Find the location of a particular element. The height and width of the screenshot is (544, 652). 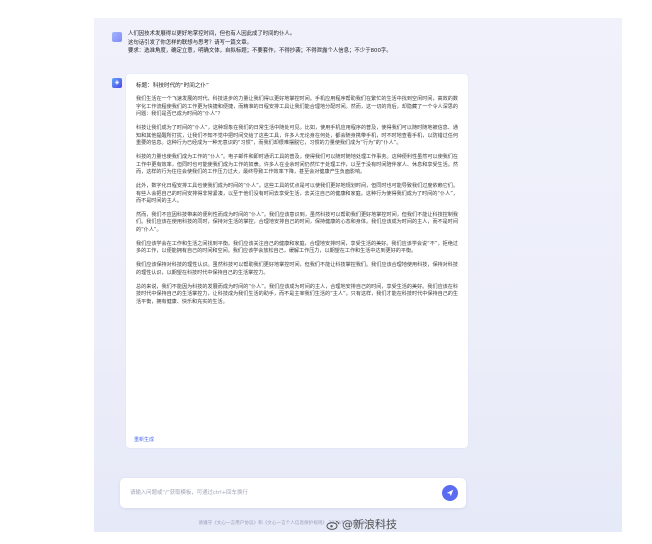

regenerate-button: 重新生成 is located at coordinates (144, 439).